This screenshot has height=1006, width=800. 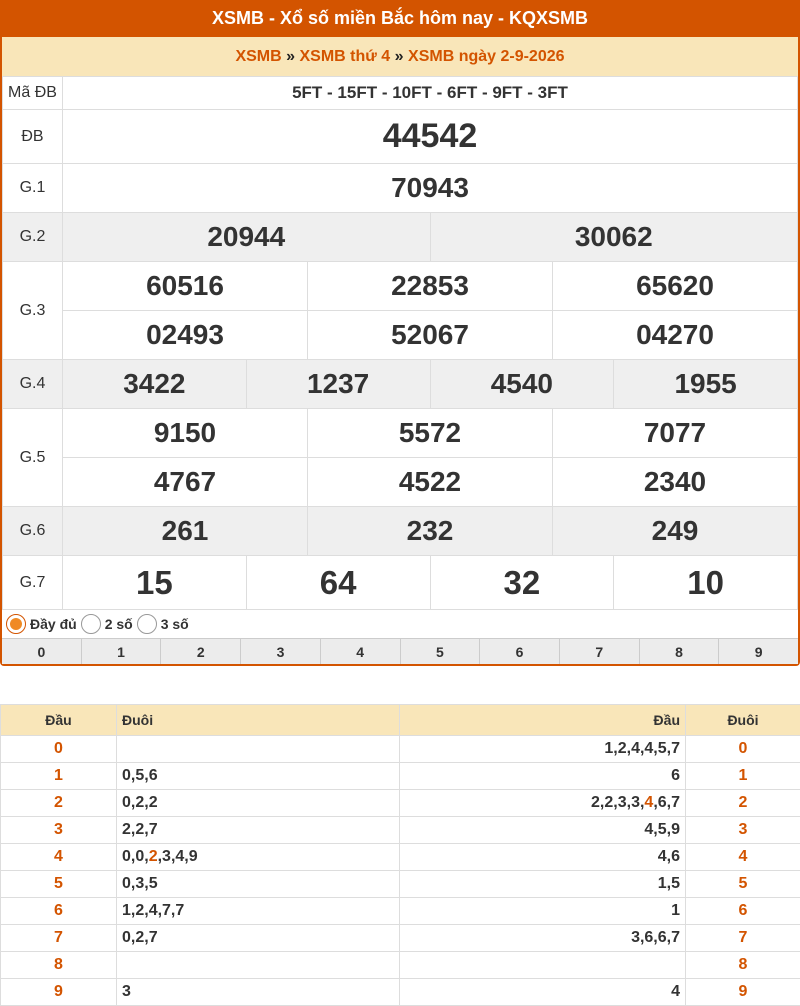 I want to click on tails-cell: 0,3,5, so click(x=258, y=884).